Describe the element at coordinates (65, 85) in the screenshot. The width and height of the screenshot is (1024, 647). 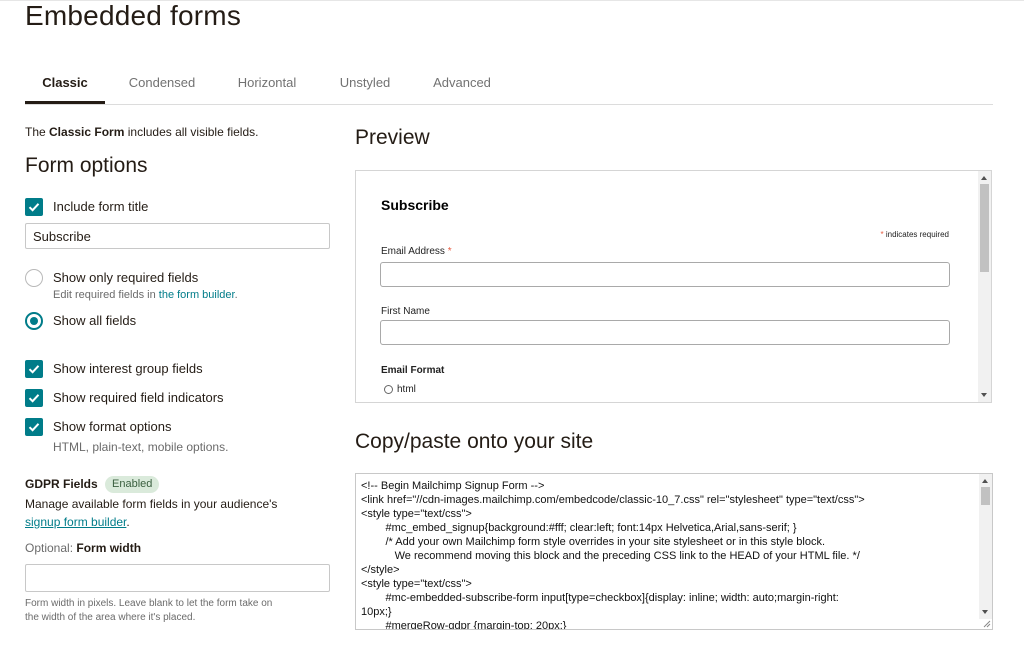
I see `tab-classic: Classic` at that location.